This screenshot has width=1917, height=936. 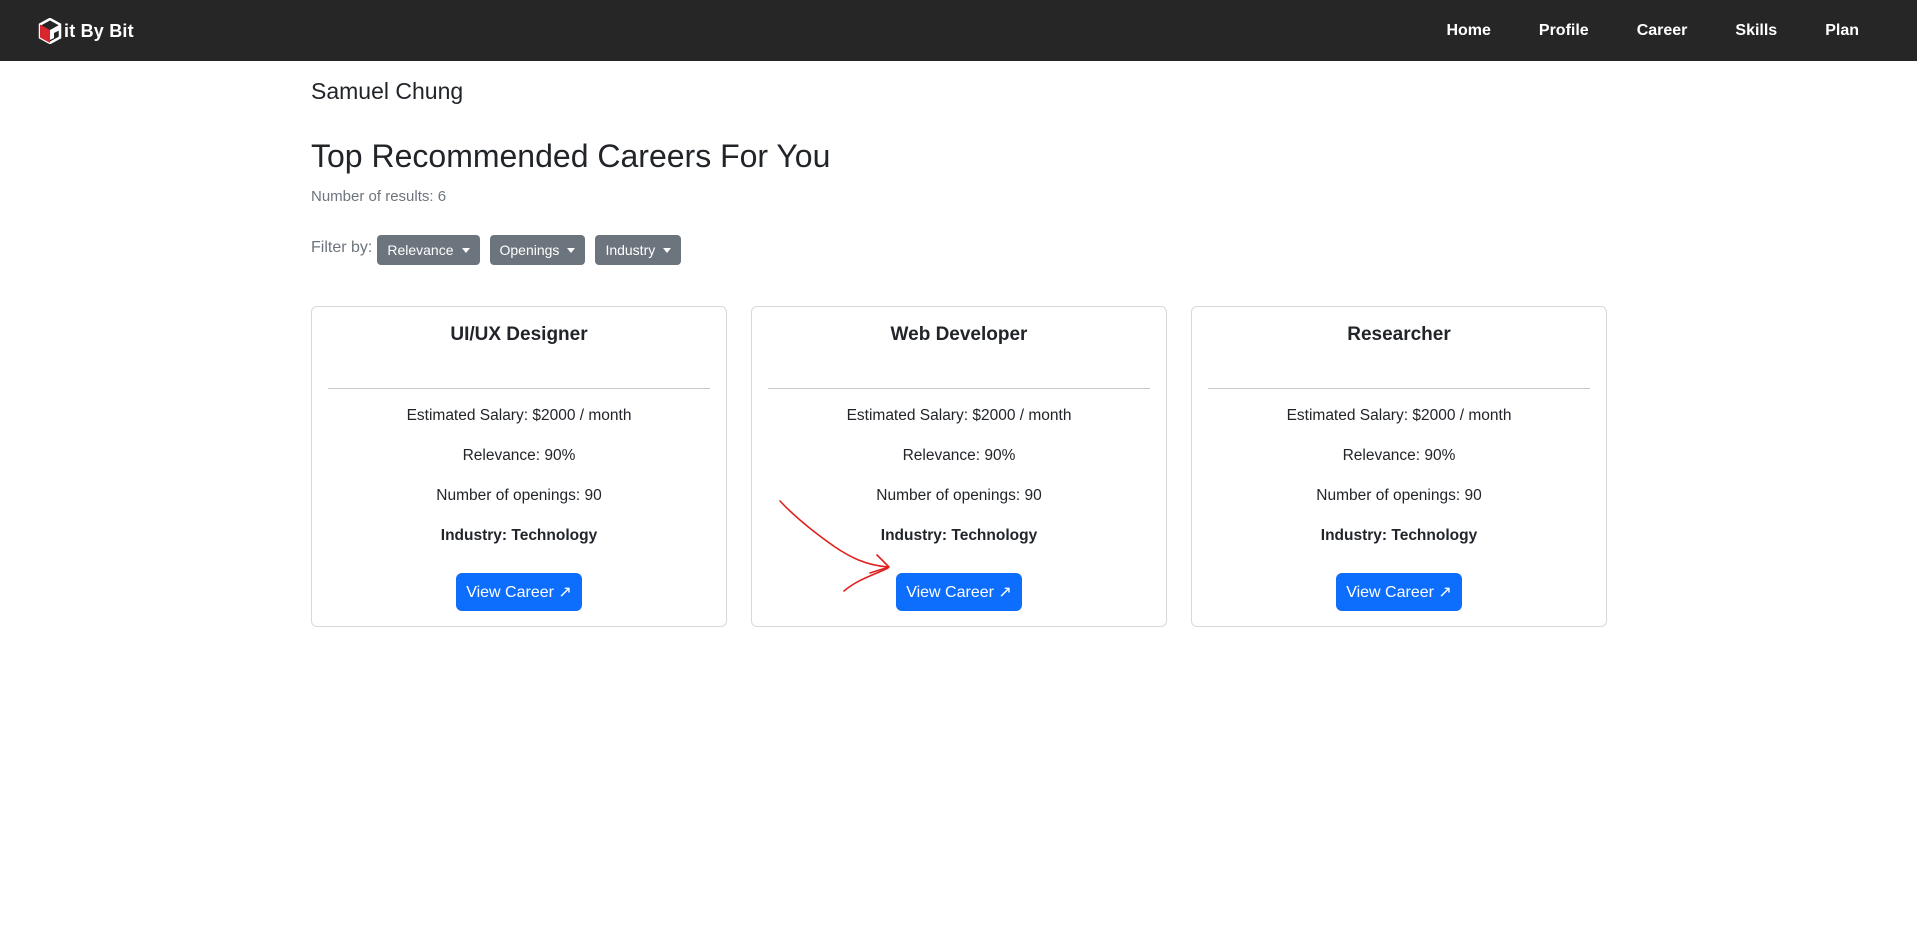 What do you see at coordinates (571, 156) in the screenshot?
I see `page-title: Top Recommended Careers For You` at bounding box center [571, 156].